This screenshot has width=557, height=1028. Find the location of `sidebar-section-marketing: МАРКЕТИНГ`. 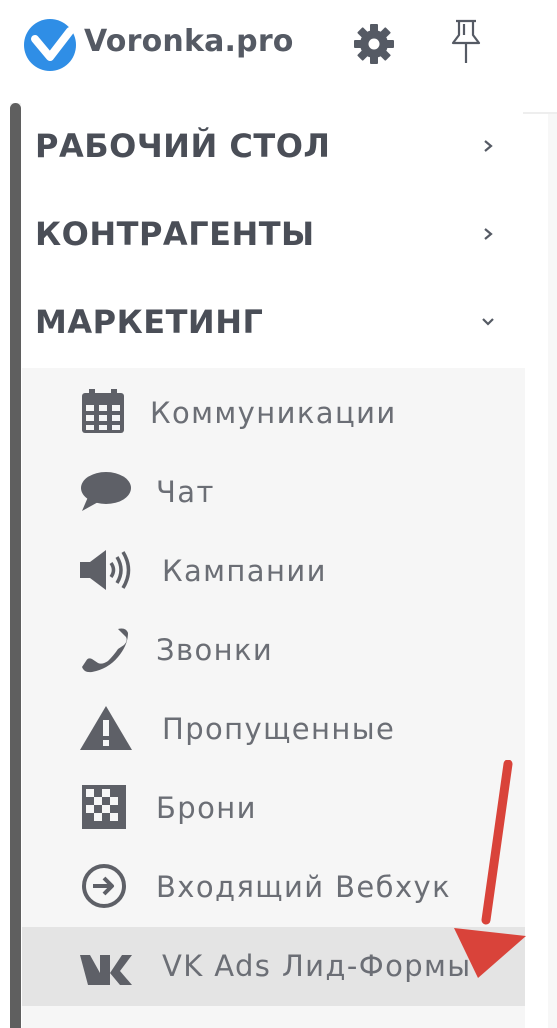

sidebar-section-marketing: МАРКЕТИНГ is located at coordinates (273, 323).